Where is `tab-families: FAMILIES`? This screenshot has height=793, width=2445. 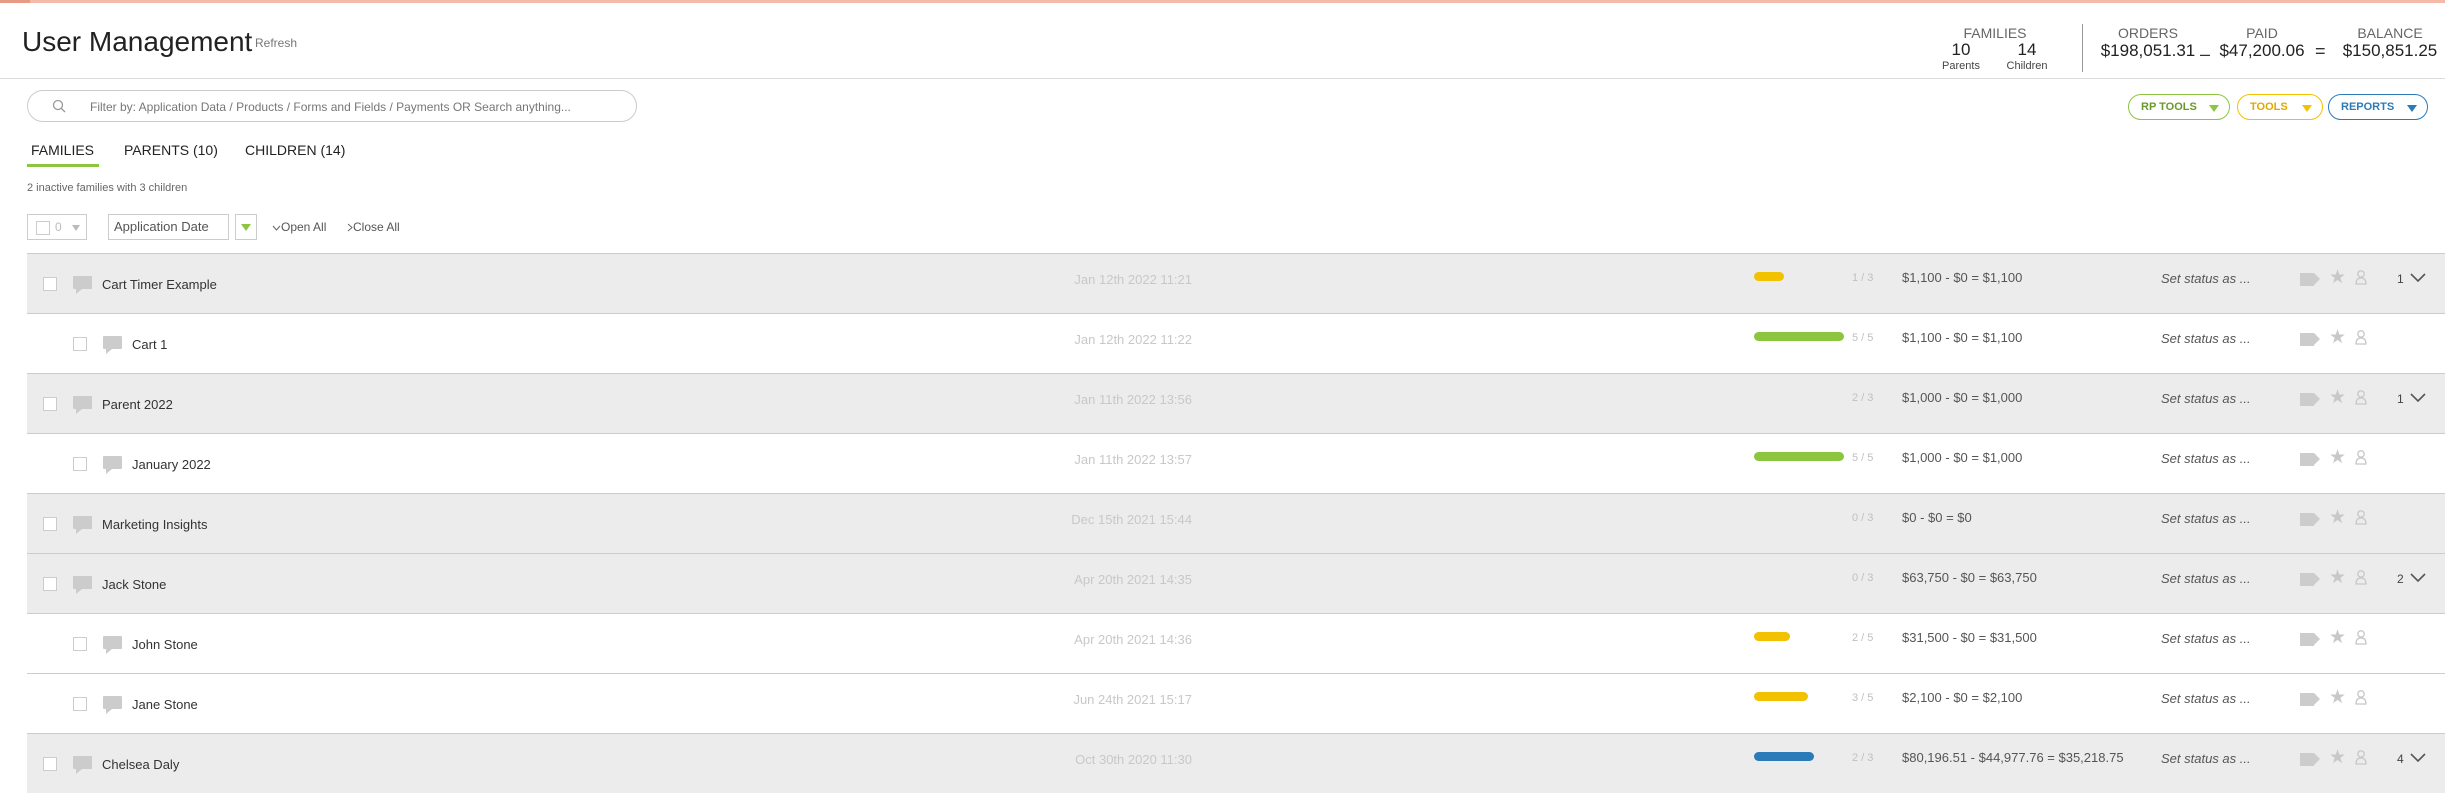
tab-families: FAMILIES is located at coordinates (62, 150).